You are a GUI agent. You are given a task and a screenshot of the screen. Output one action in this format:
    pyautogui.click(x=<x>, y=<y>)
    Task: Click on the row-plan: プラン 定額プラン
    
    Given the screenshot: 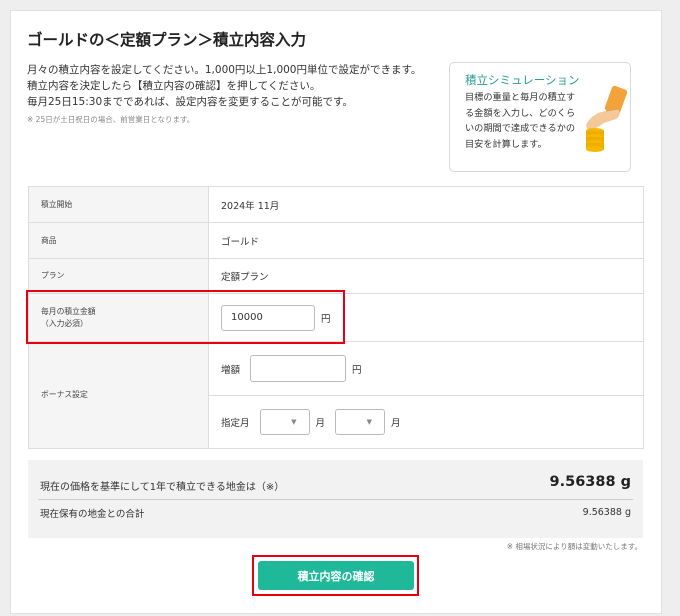 What is the action you would take?
    pyautogui.click(x=336, y=276)
    